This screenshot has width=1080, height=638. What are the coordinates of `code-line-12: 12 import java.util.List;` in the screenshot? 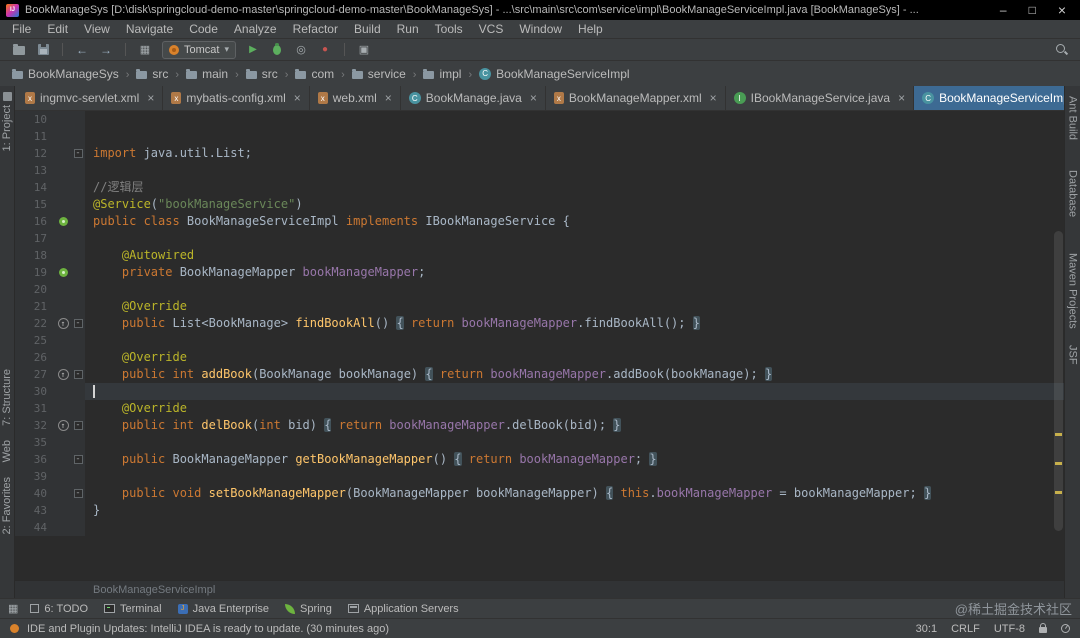 It's located at (539, 153).